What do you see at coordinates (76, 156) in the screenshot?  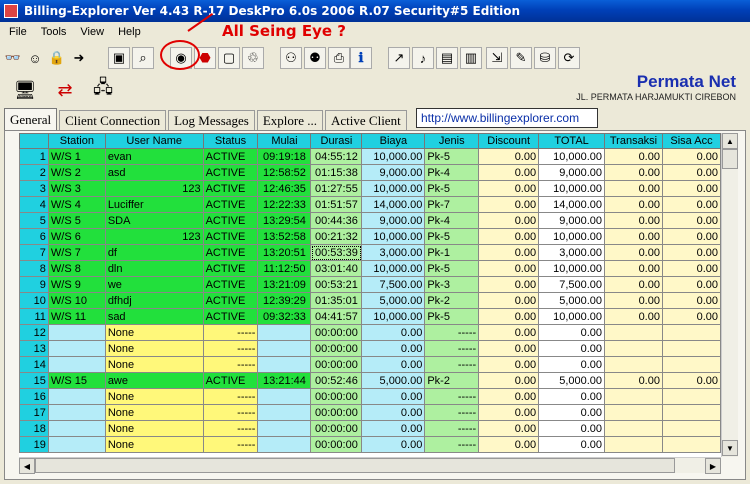 I see `station-cell: W/S 1` at bounding box center [76, 156].